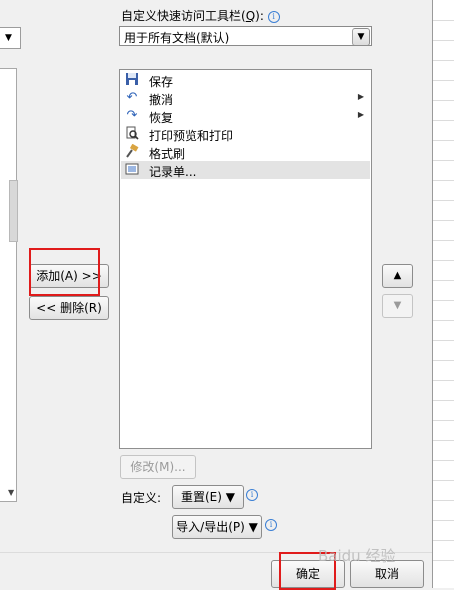 Image resolution: width=454 pixels, height=590 pixels. I want to click on save-icon, so click(132, 80).